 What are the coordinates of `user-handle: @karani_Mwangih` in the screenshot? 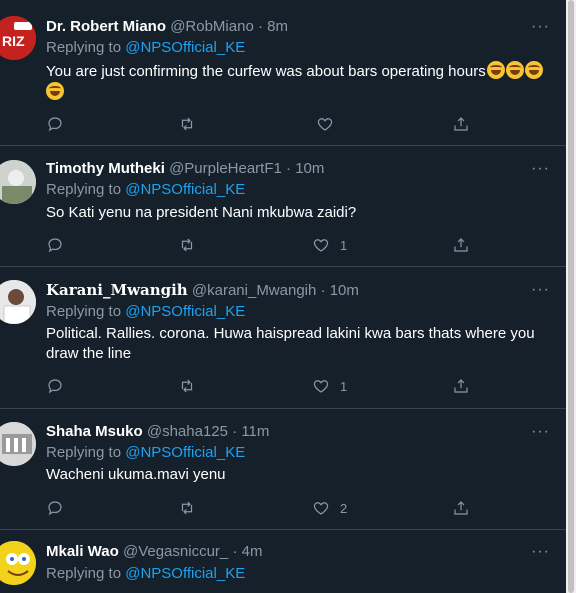 It's located at (254, 290).